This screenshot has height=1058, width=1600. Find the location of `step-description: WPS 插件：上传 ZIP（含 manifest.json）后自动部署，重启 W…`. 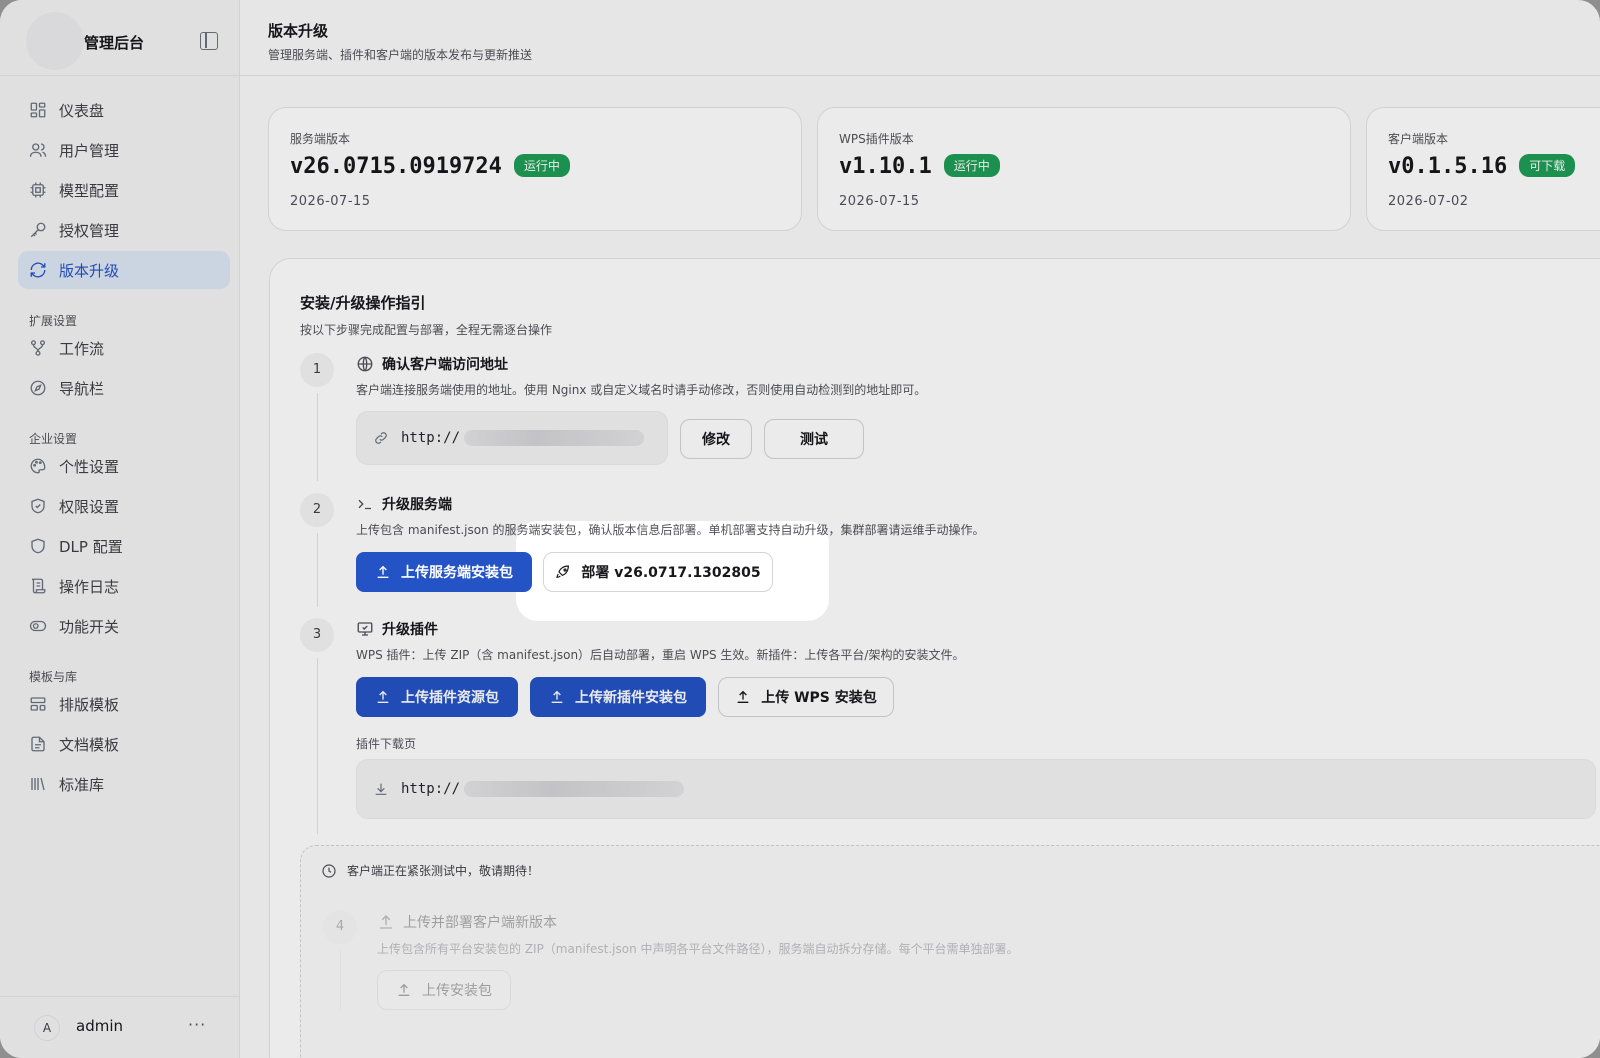

step-description: WPS 插件：上传 ZIP（含 manifest.json）后自动部署，重启 W… is located at coordinates (660, 655).